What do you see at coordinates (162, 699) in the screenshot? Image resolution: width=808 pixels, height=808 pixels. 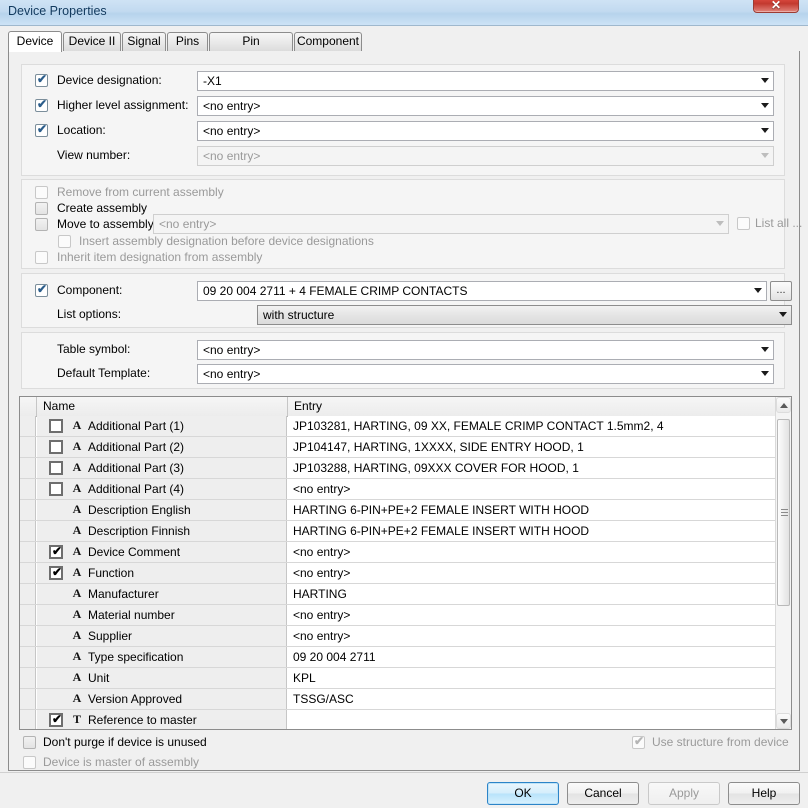 I see `row-name-cell: A Version Approved` at bounding box center [162, 699].